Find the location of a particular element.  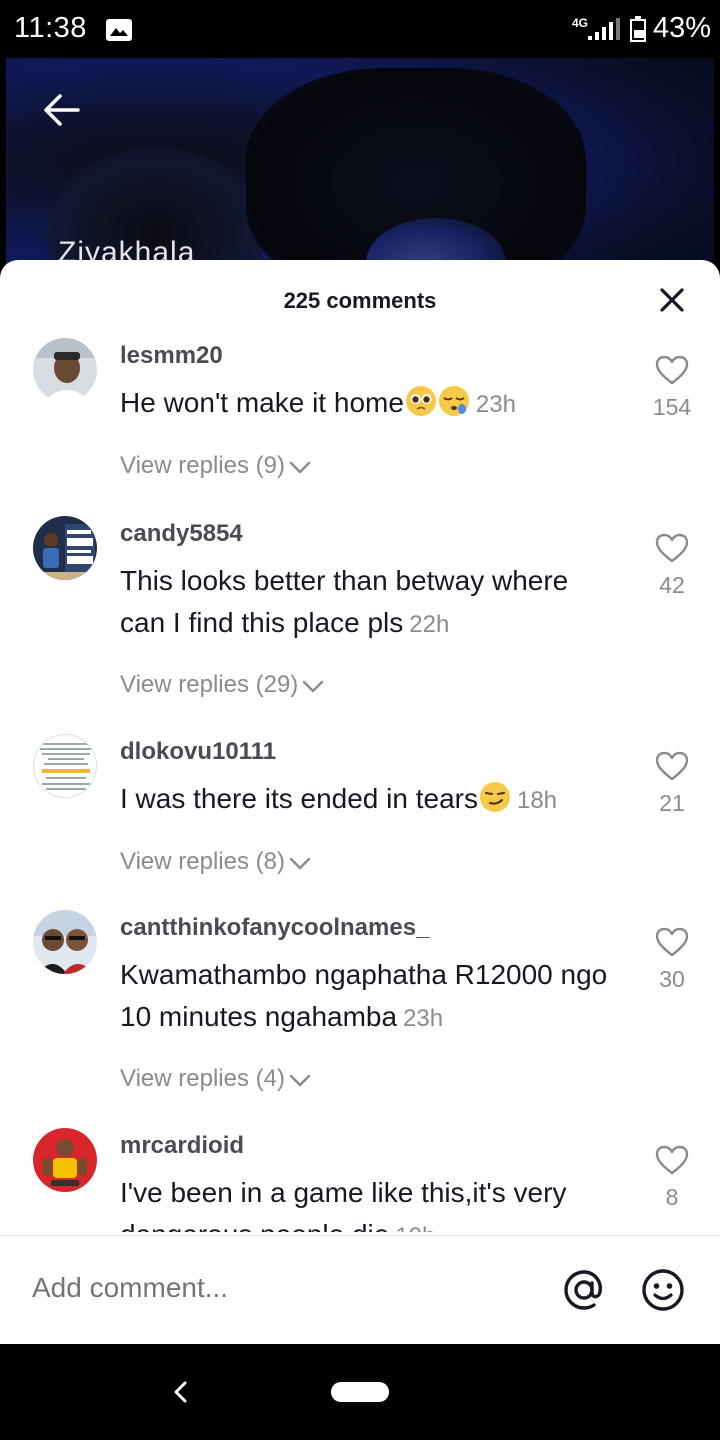

comment-text: I was there its ended in tears 18h is located at coordinates (339, 798).